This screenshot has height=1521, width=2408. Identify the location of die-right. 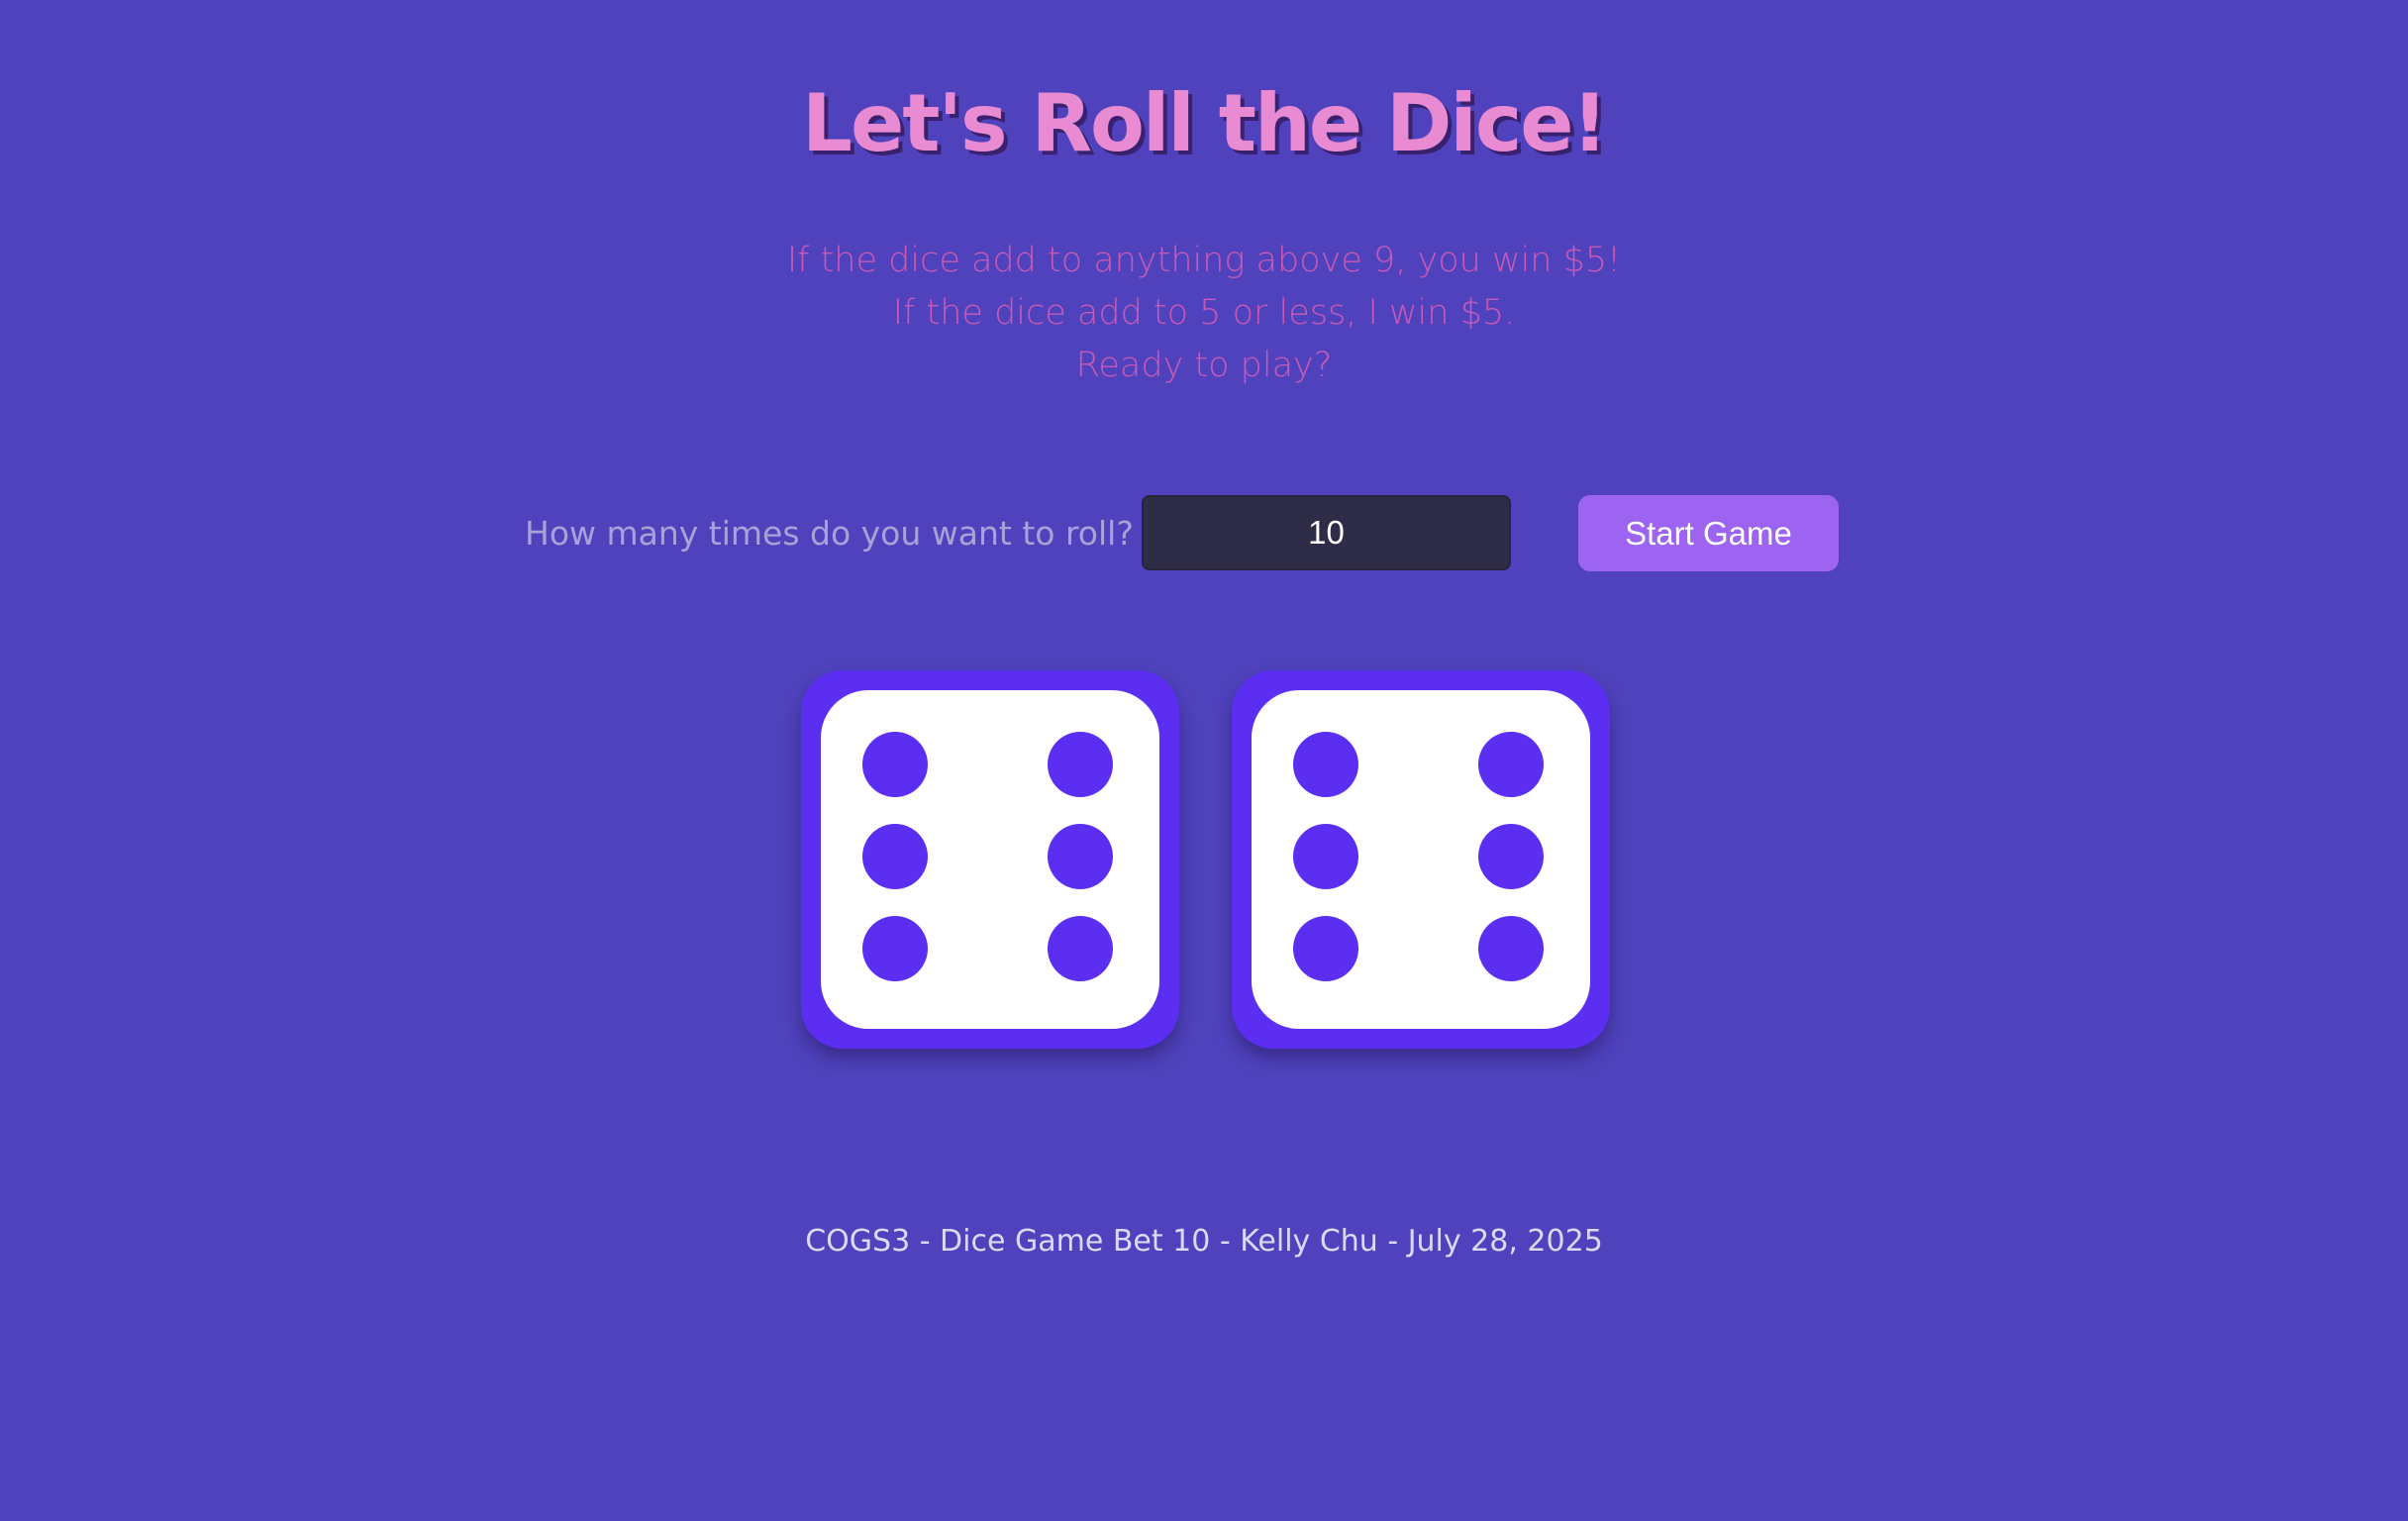
(1421, 859).